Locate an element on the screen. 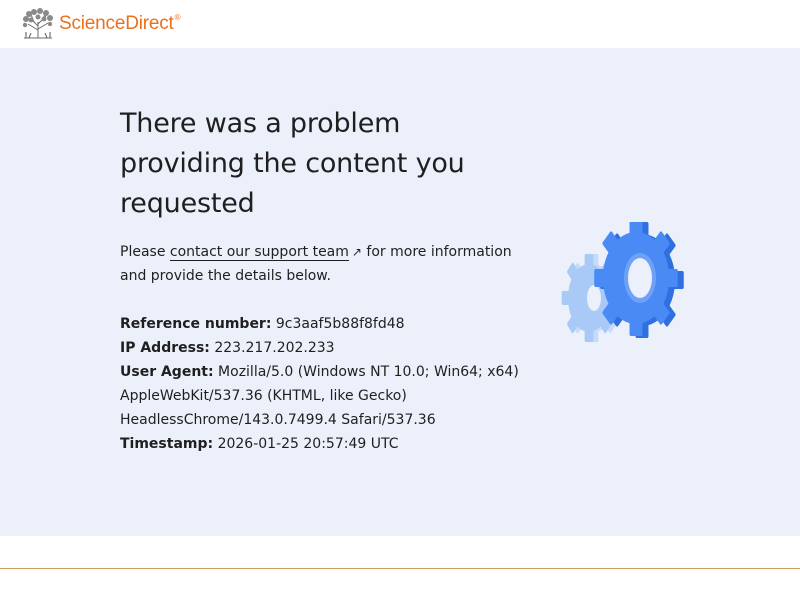 This screenshot has width=800, height=600. detail-value: 2026-01-25 20:57:49 UTC is located at coordinates (308, 444).